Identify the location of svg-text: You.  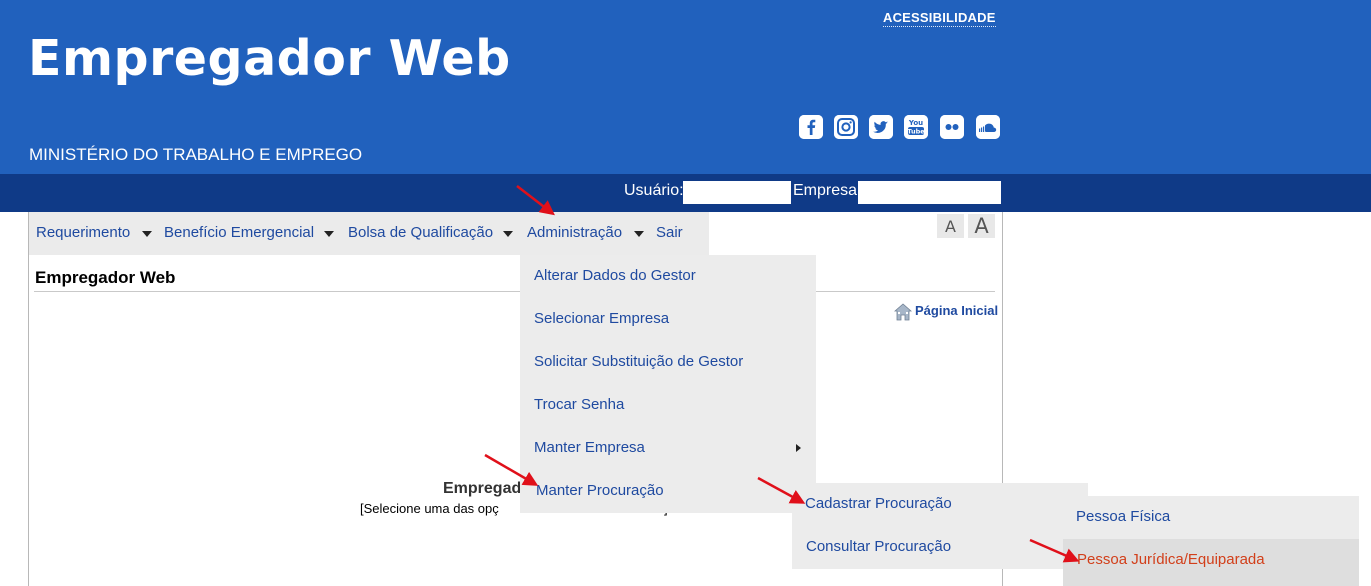
(915, 123).